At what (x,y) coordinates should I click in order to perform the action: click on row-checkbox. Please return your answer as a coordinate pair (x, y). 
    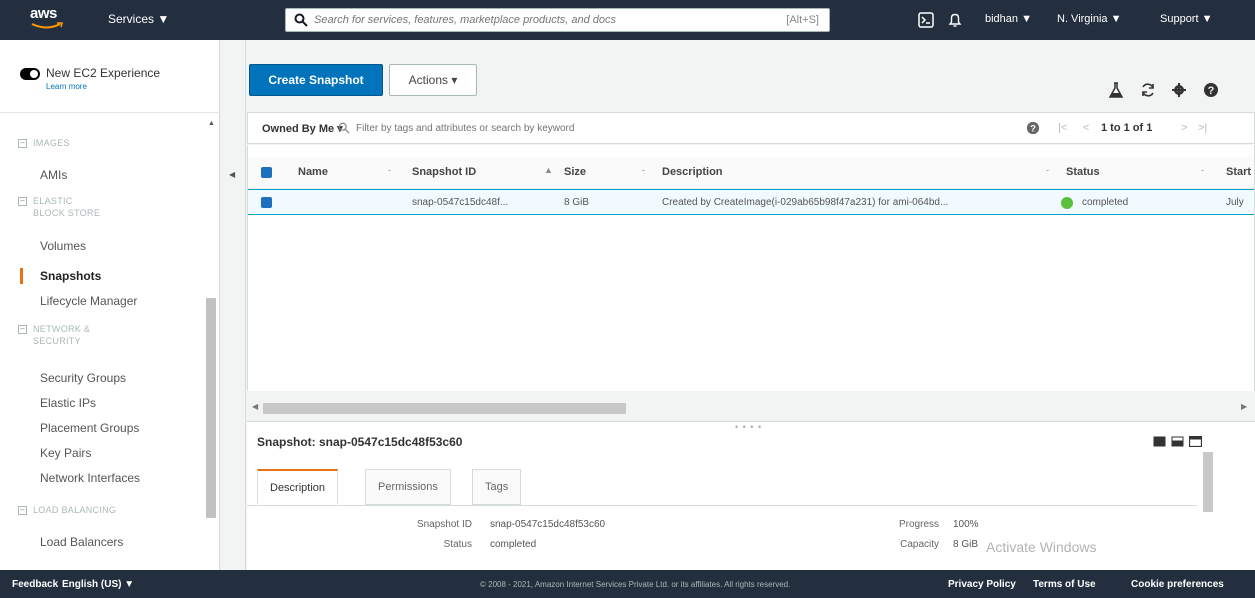
    Looking at the image, I should click on (266, 202).